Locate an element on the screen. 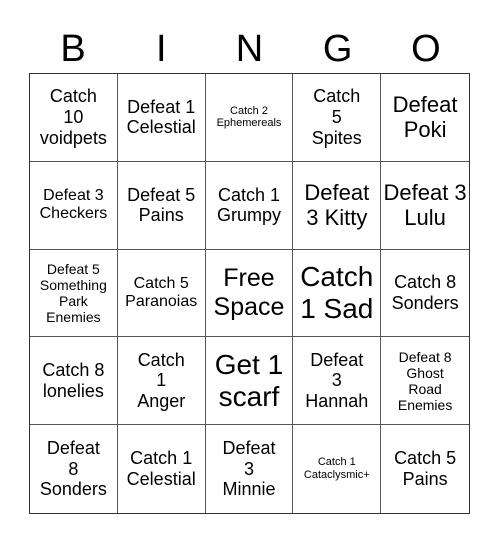  header-letter-b: B is located at coordinates (73, 49).